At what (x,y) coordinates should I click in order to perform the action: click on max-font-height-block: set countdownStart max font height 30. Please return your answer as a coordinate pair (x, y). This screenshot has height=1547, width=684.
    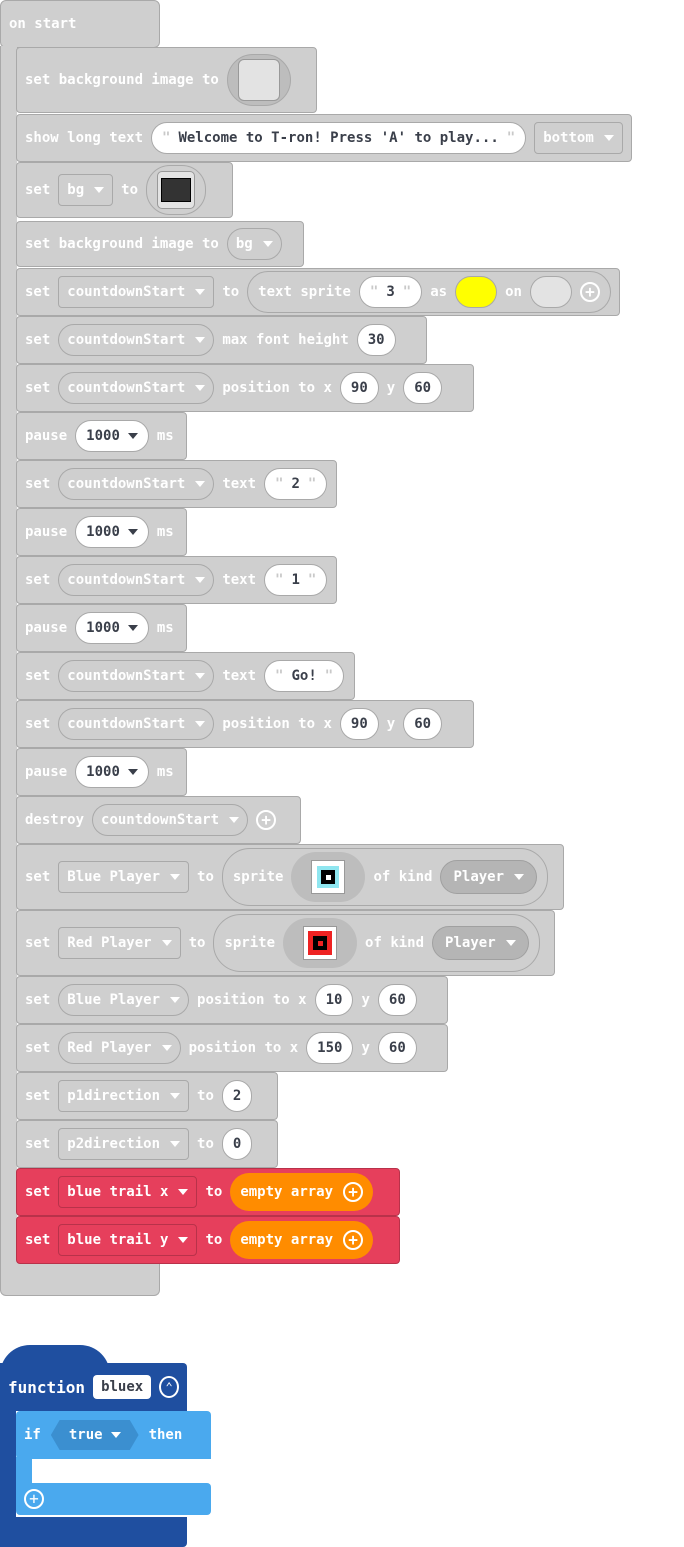
    Looking at the image, I should click on (221, 340).